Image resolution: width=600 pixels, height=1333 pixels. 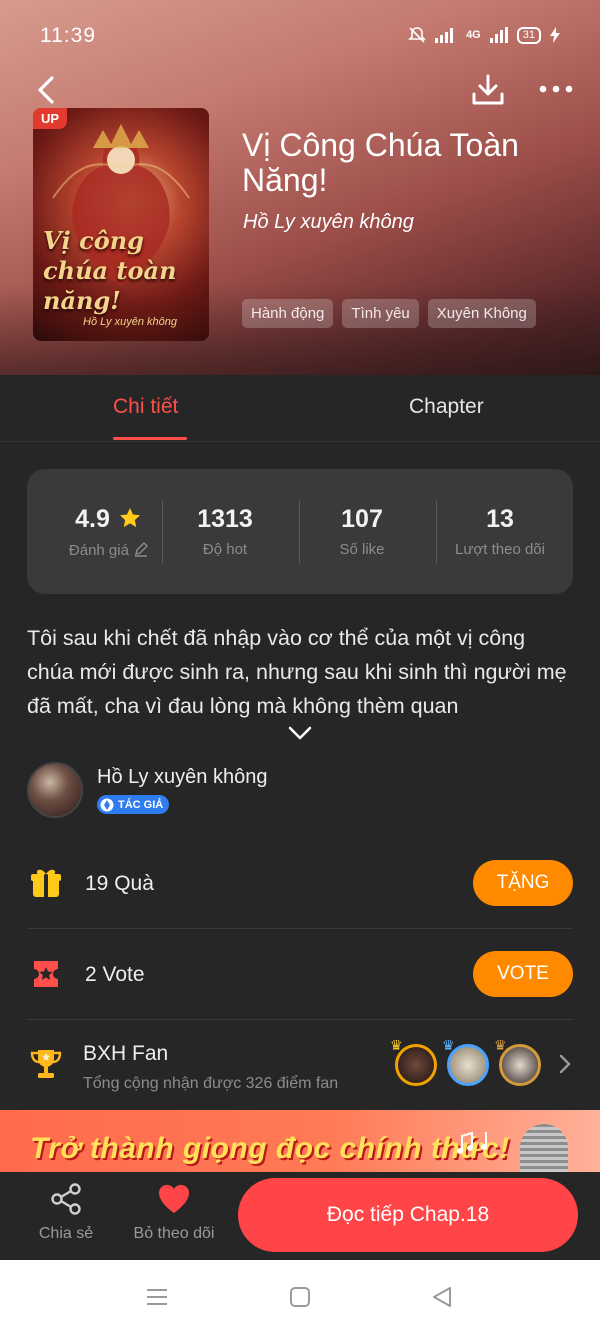 What do you see at coordinates (141, 549) in the screenshot?
I see `edit-pencil-icon` at bounding box center [141, 549].